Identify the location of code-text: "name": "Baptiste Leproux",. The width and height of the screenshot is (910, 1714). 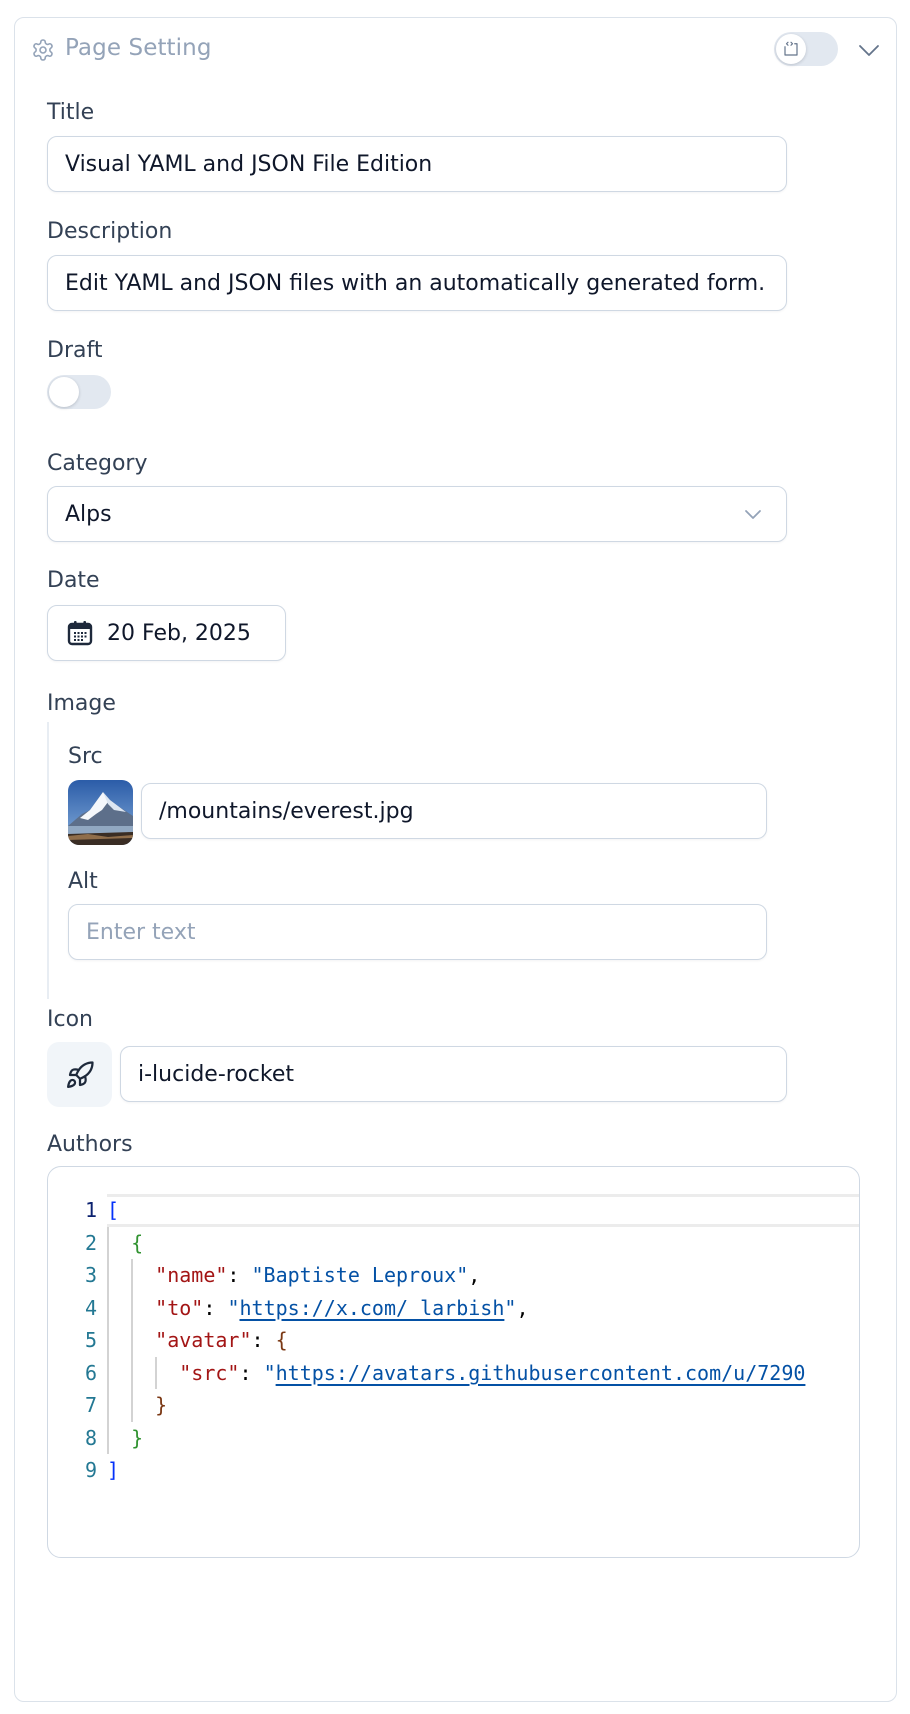
(483, 1275).